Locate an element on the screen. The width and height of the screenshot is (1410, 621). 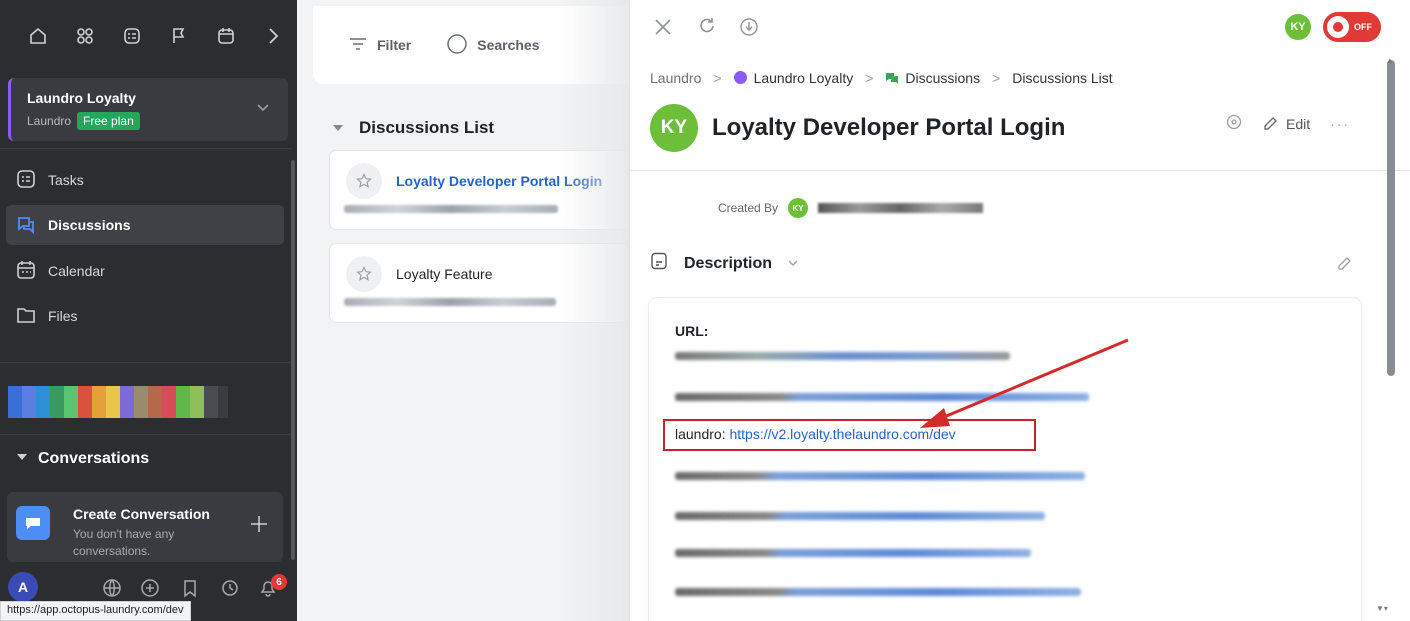
list-heading-label: Discussions List is located at coordinates (427, 127).